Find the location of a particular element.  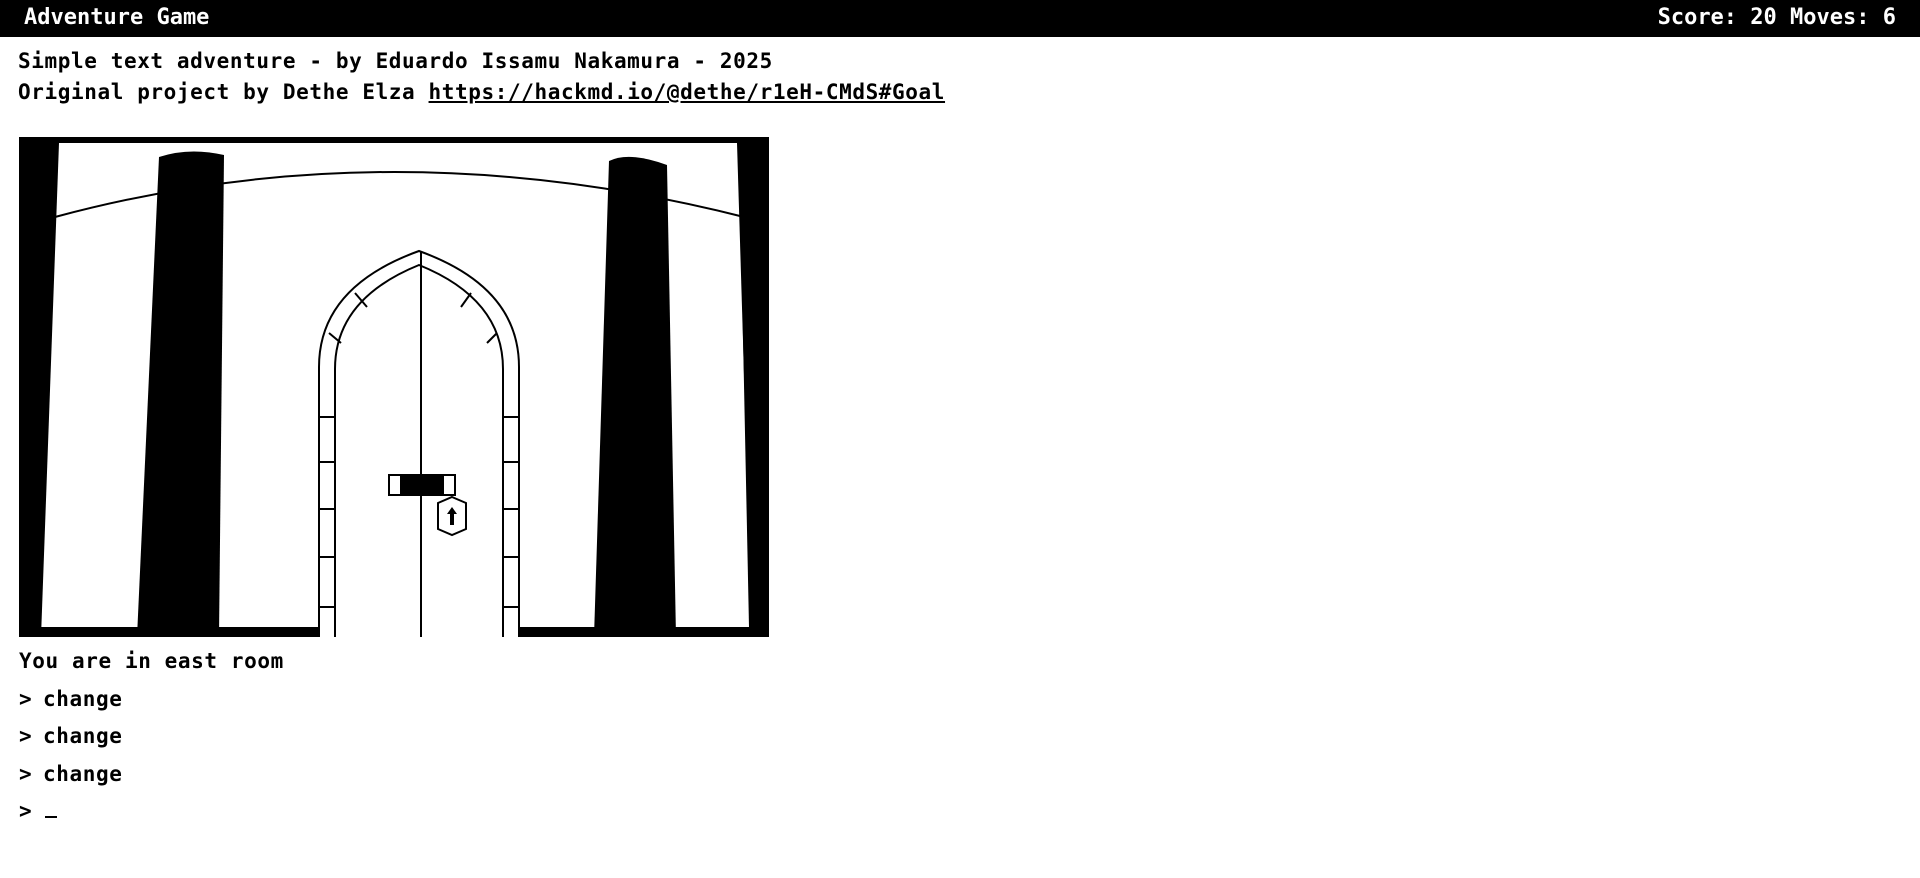

room-description: You are in east room is located at coordinates (151, 661).